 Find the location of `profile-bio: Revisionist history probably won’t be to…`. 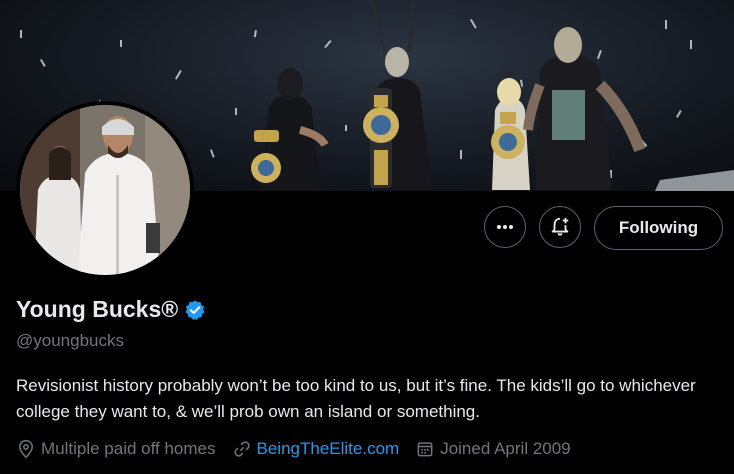

profile-bio: Revisionist history probably won’t be to… is located at coordinates (356, 398).